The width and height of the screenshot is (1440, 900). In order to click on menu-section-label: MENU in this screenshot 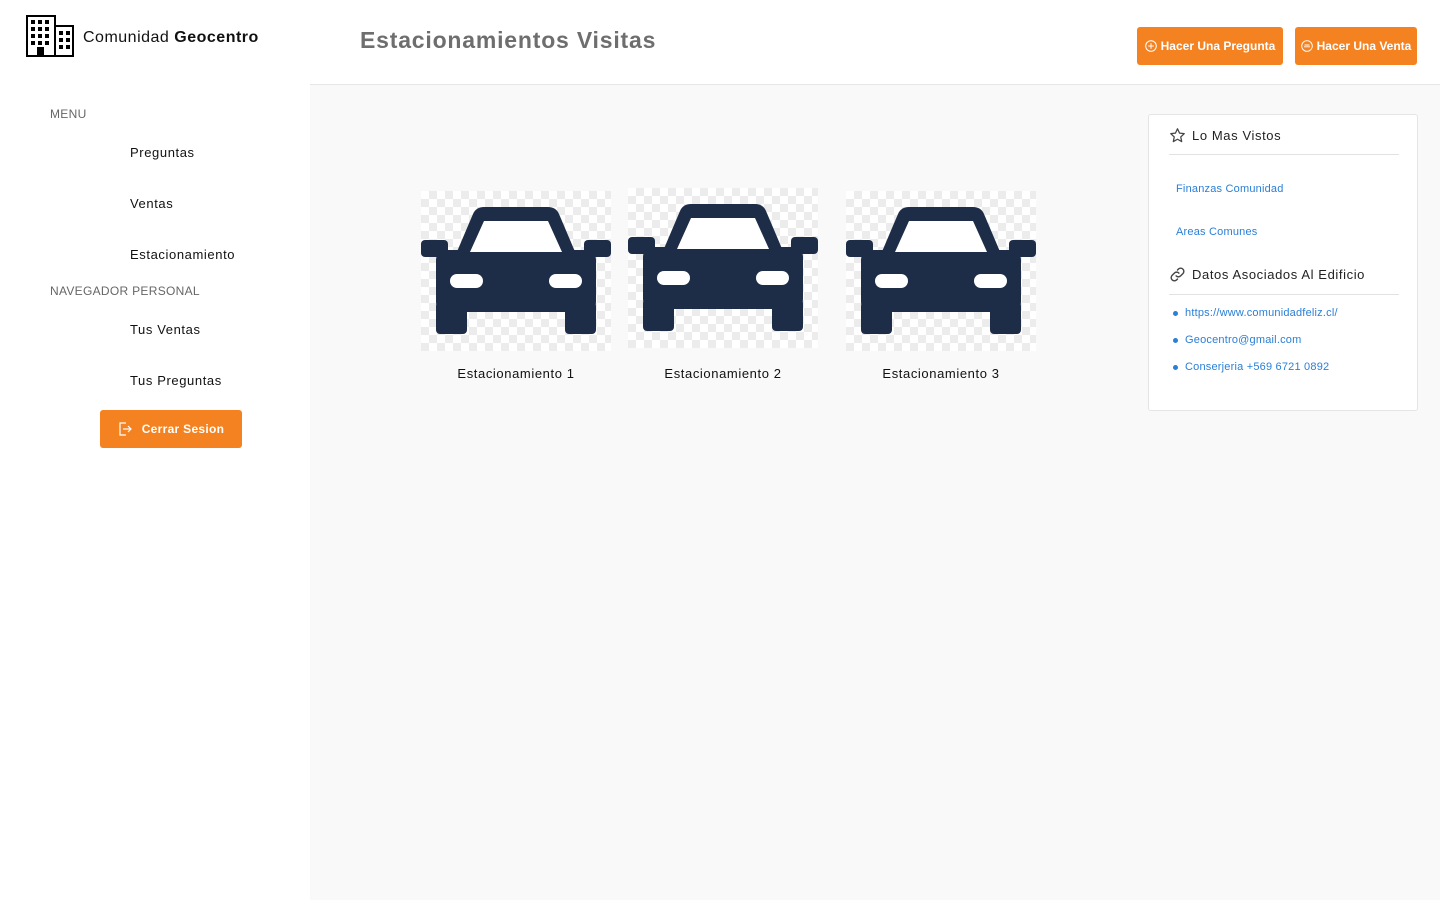, I will do `click(68, 114)`.